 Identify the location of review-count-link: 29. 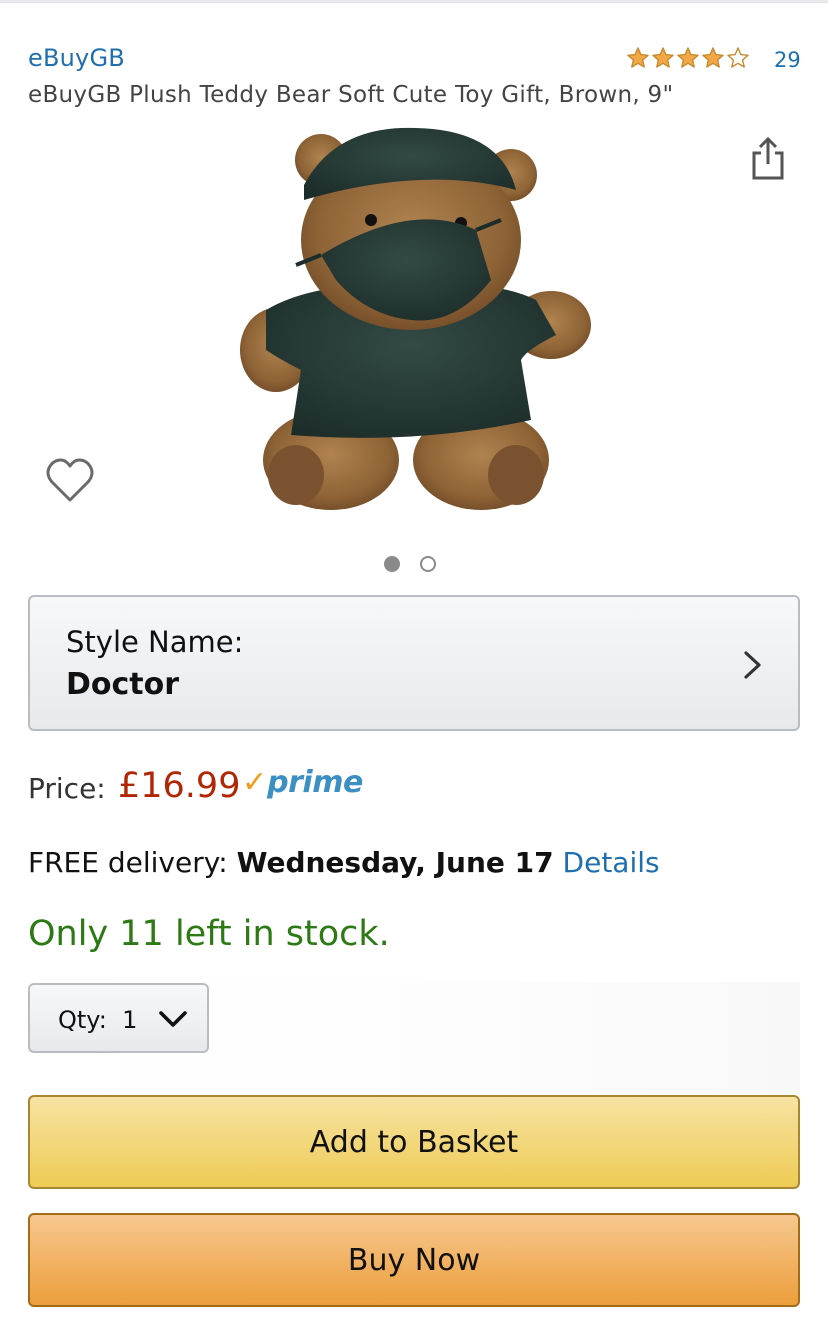
(787, 60).